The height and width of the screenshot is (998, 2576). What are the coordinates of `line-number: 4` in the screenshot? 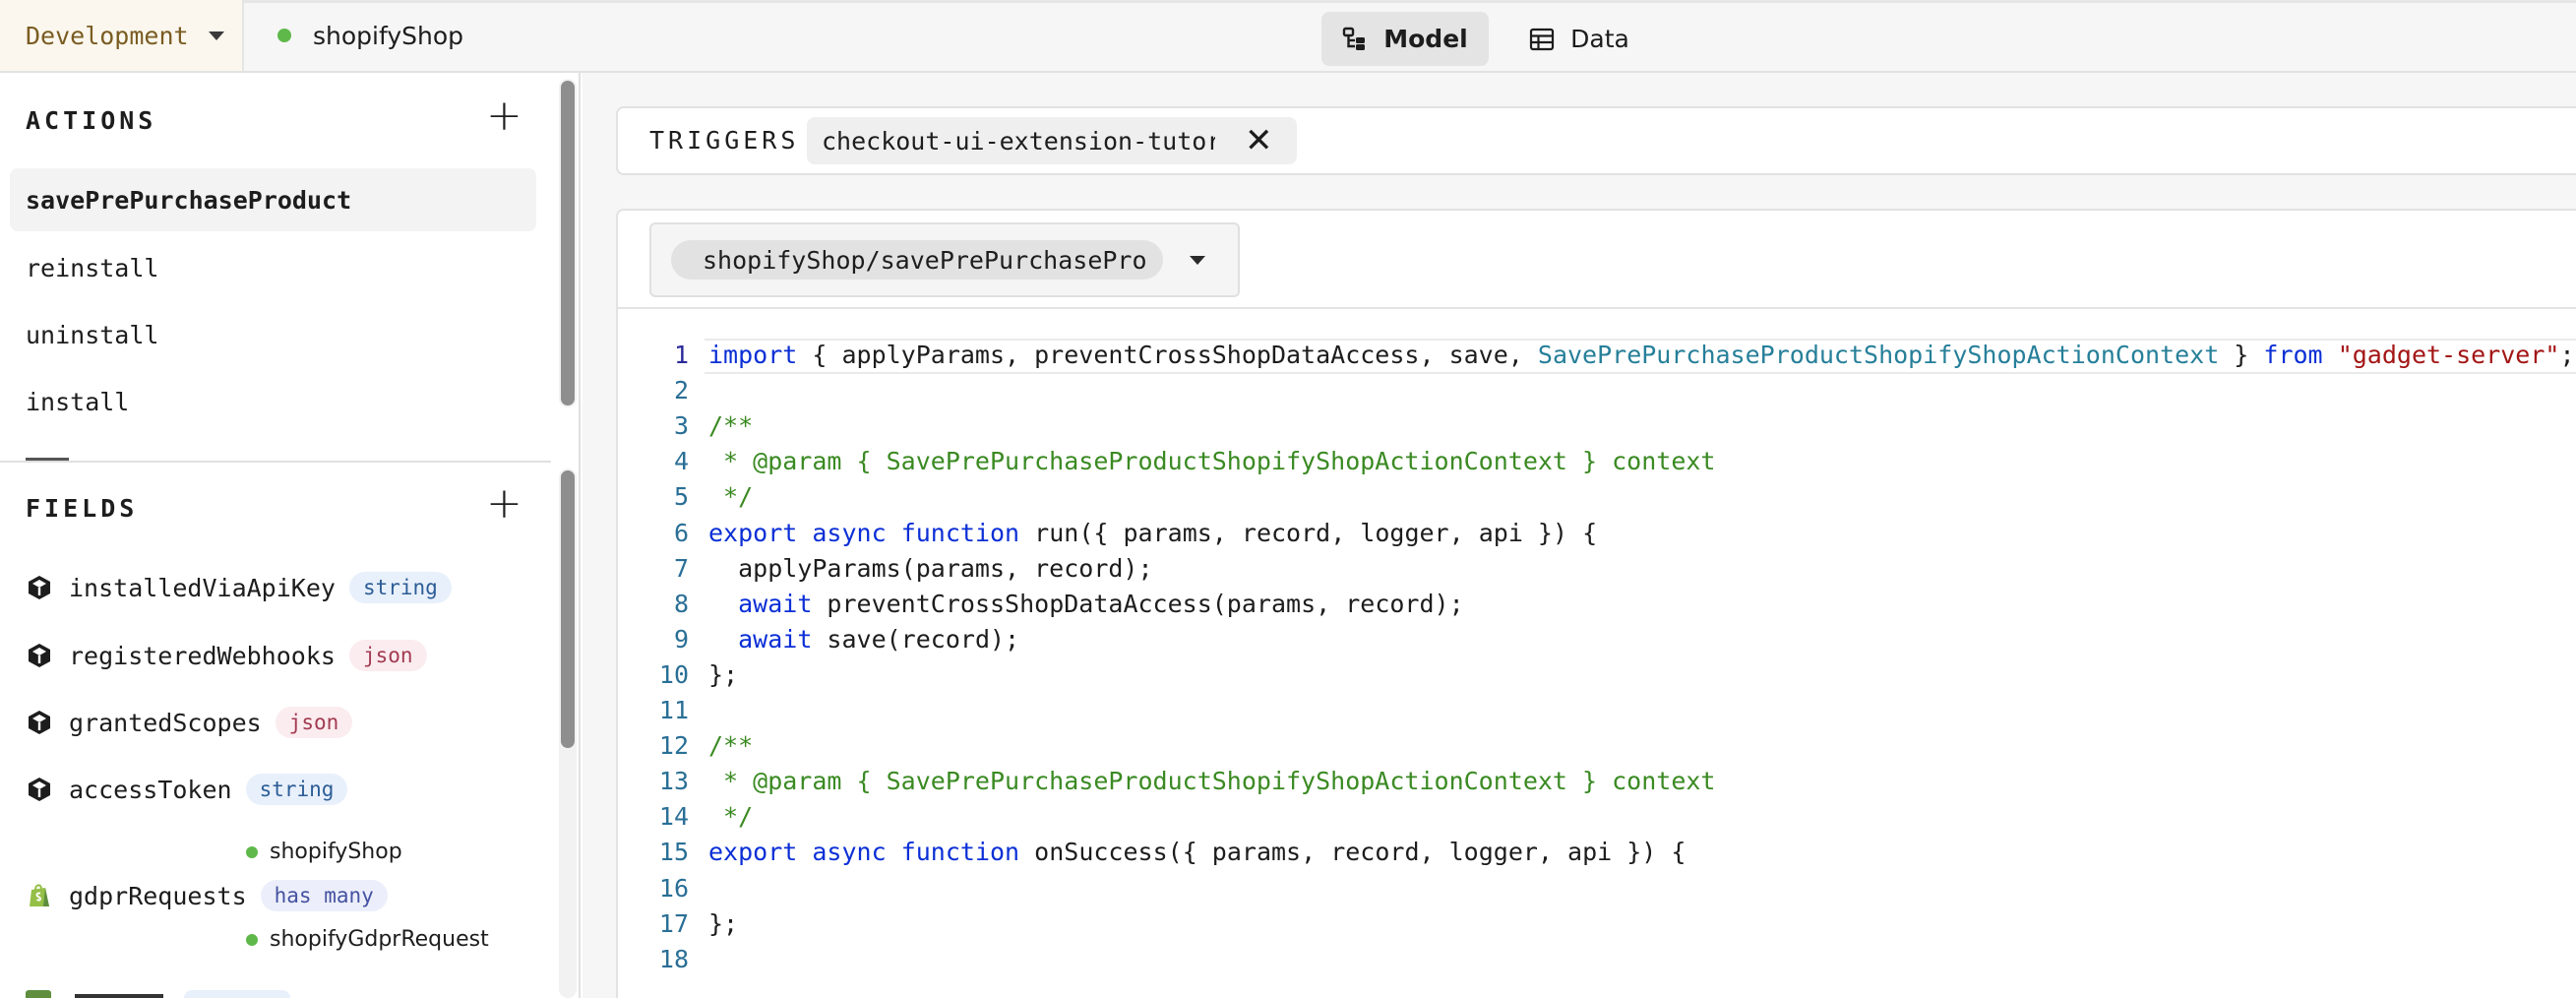 It's located at (681, 461).